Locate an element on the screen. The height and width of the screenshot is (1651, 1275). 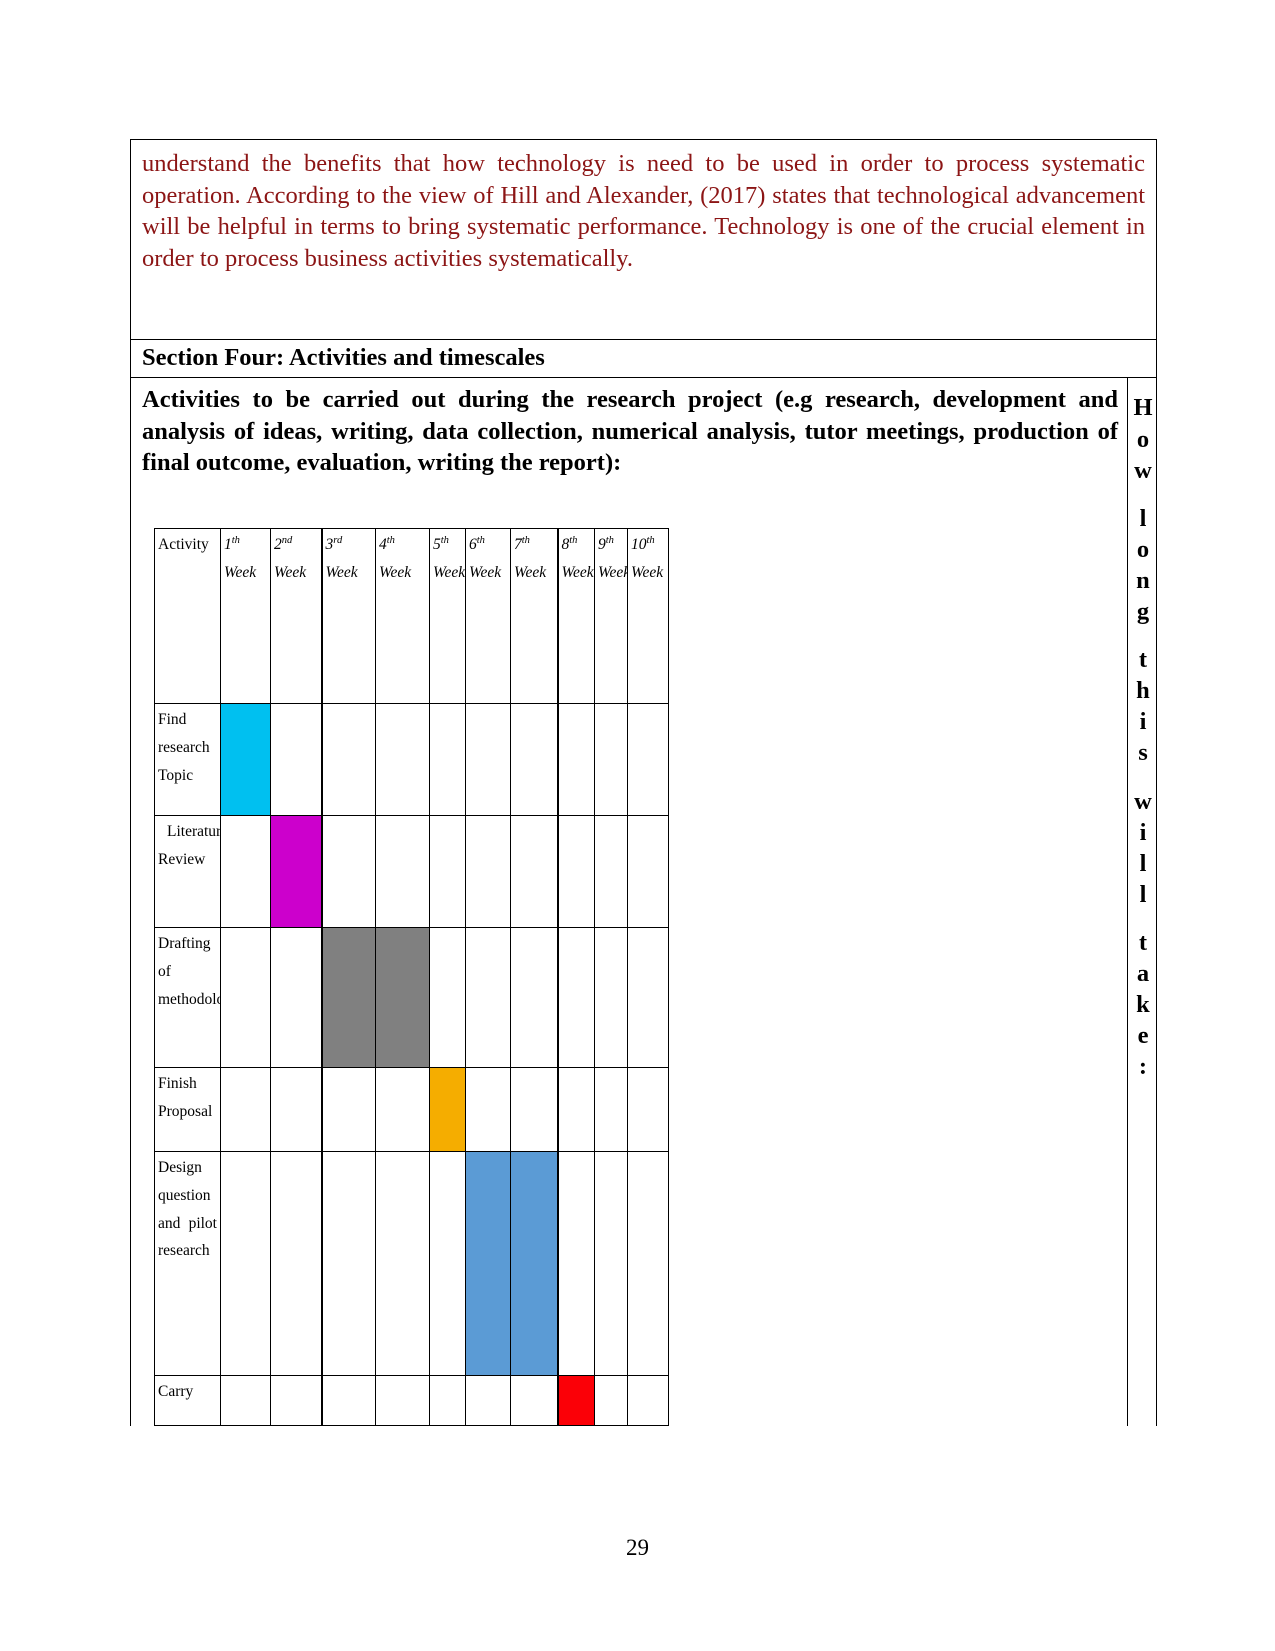
how-long-vertical-label: Howlongthiswilltake: is located at coordinates (1143, 737).